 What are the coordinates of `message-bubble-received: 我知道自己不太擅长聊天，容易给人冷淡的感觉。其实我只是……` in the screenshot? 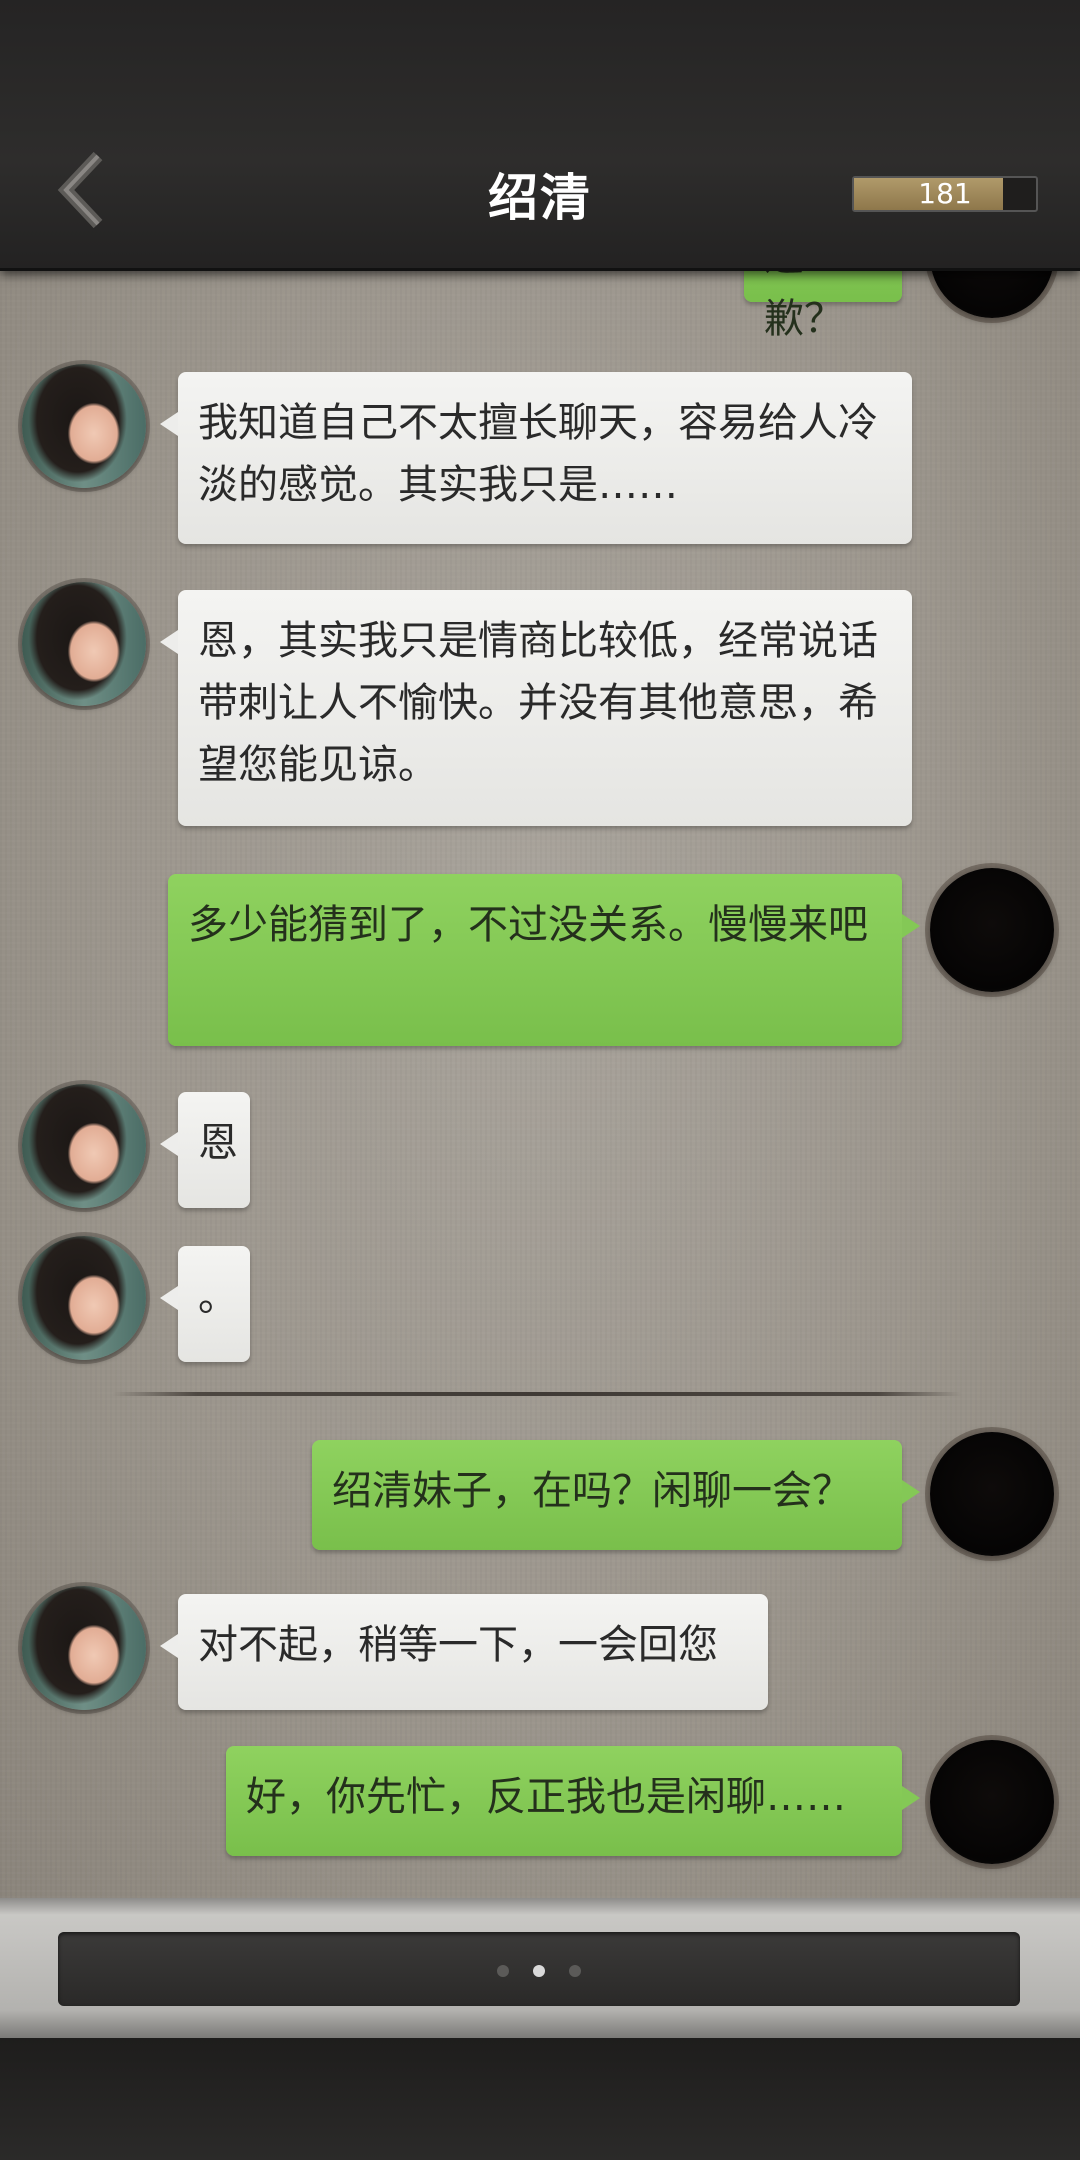 It's located at (536, 458).